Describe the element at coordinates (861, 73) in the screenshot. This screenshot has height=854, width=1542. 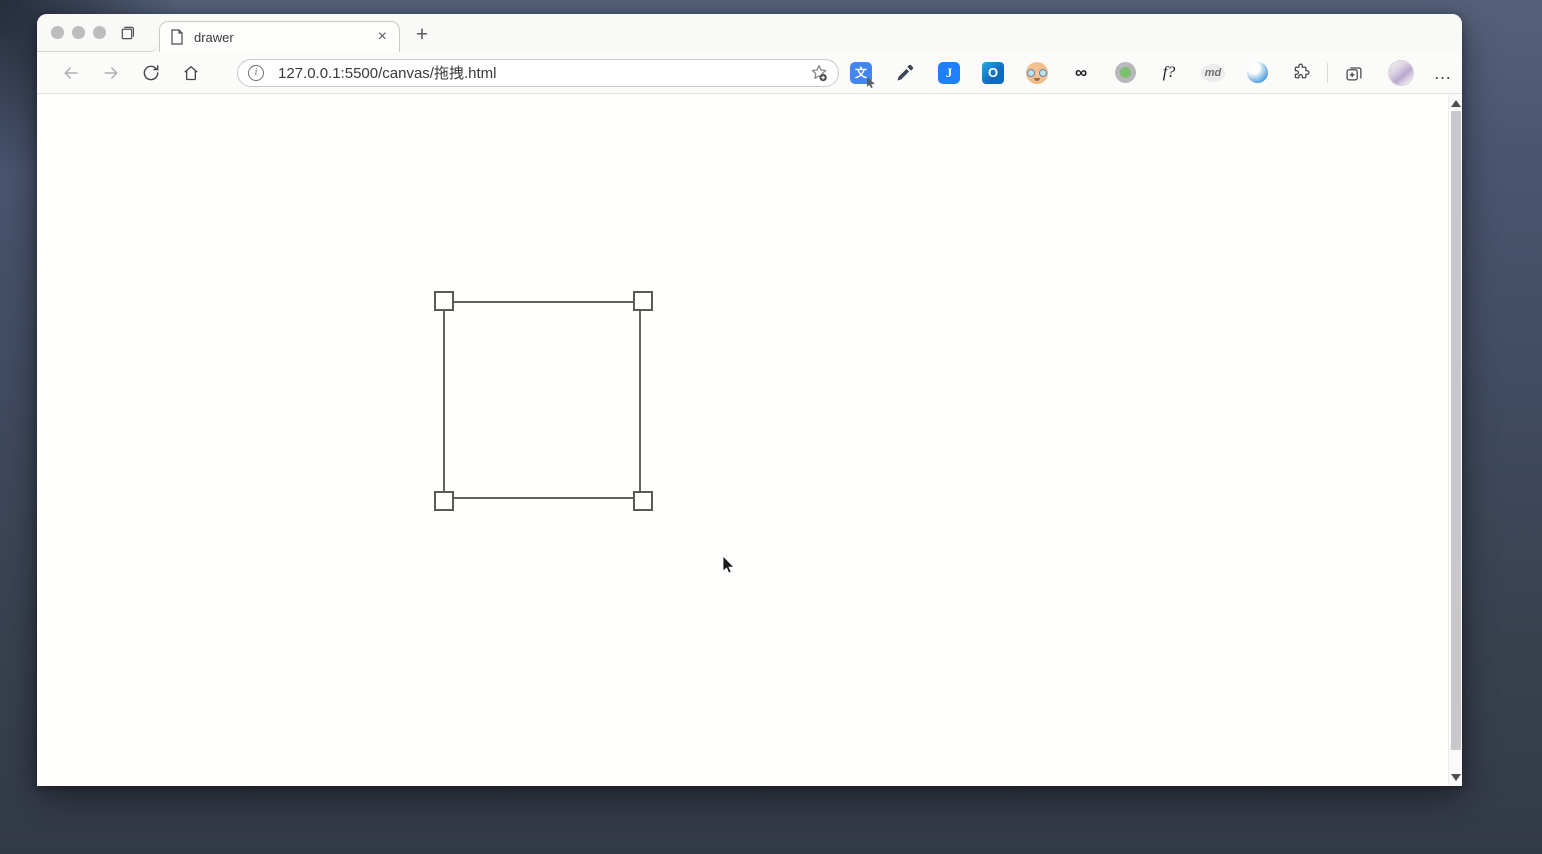
I see `translate-extension-button: 文` at that location.